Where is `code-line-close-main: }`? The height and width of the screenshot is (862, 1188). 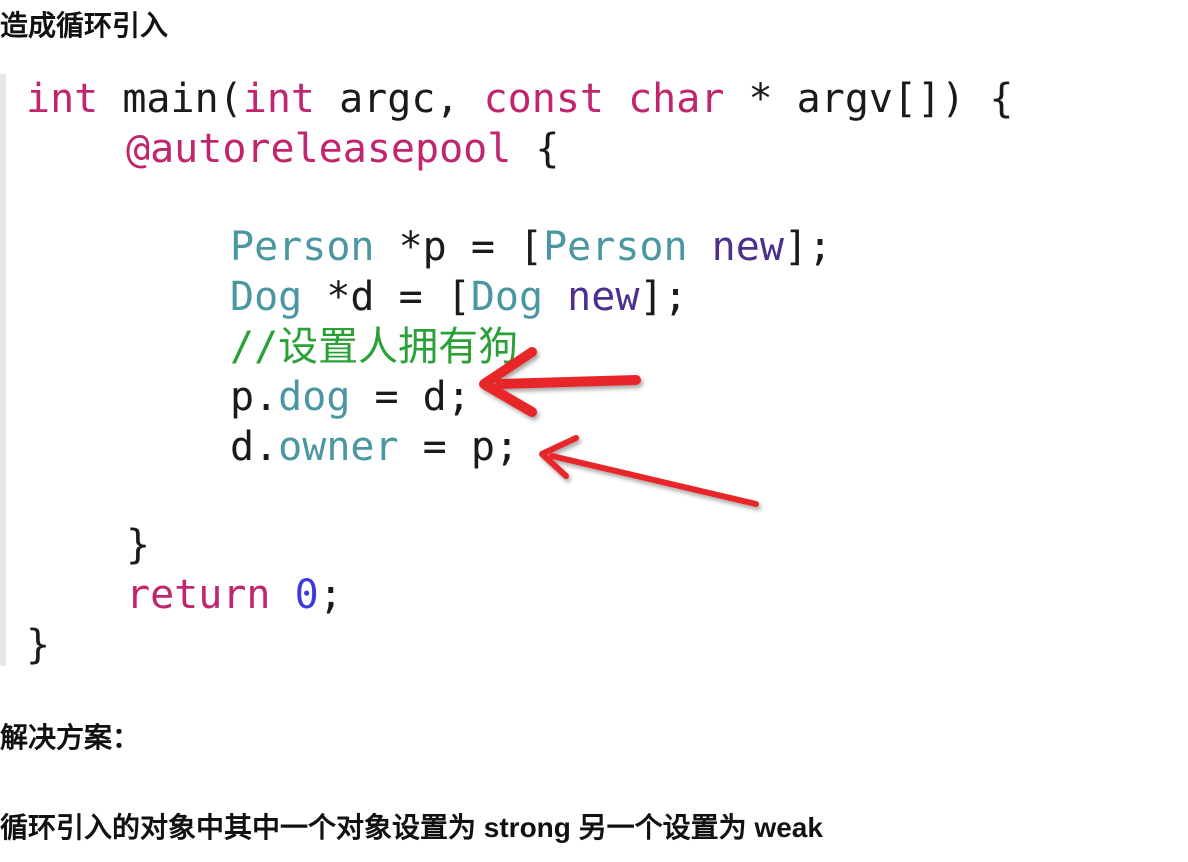
code-line-close-main: } is located at coordinates (38, 645).